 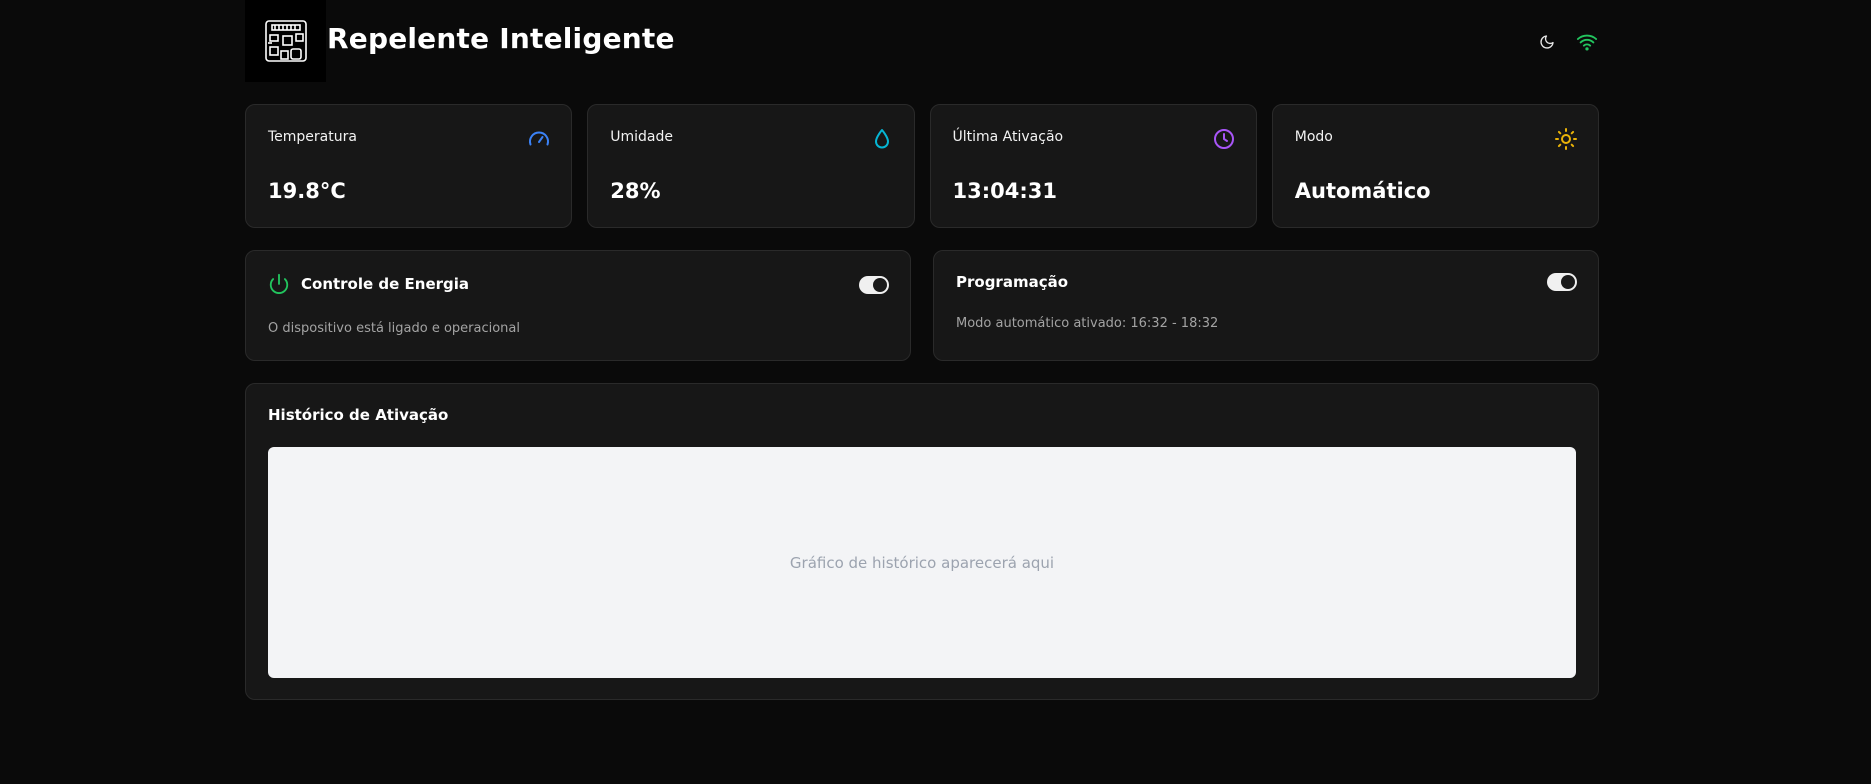 I want to click on stat-card-humidity: Umidade 28%, so click(x=751, y=166).